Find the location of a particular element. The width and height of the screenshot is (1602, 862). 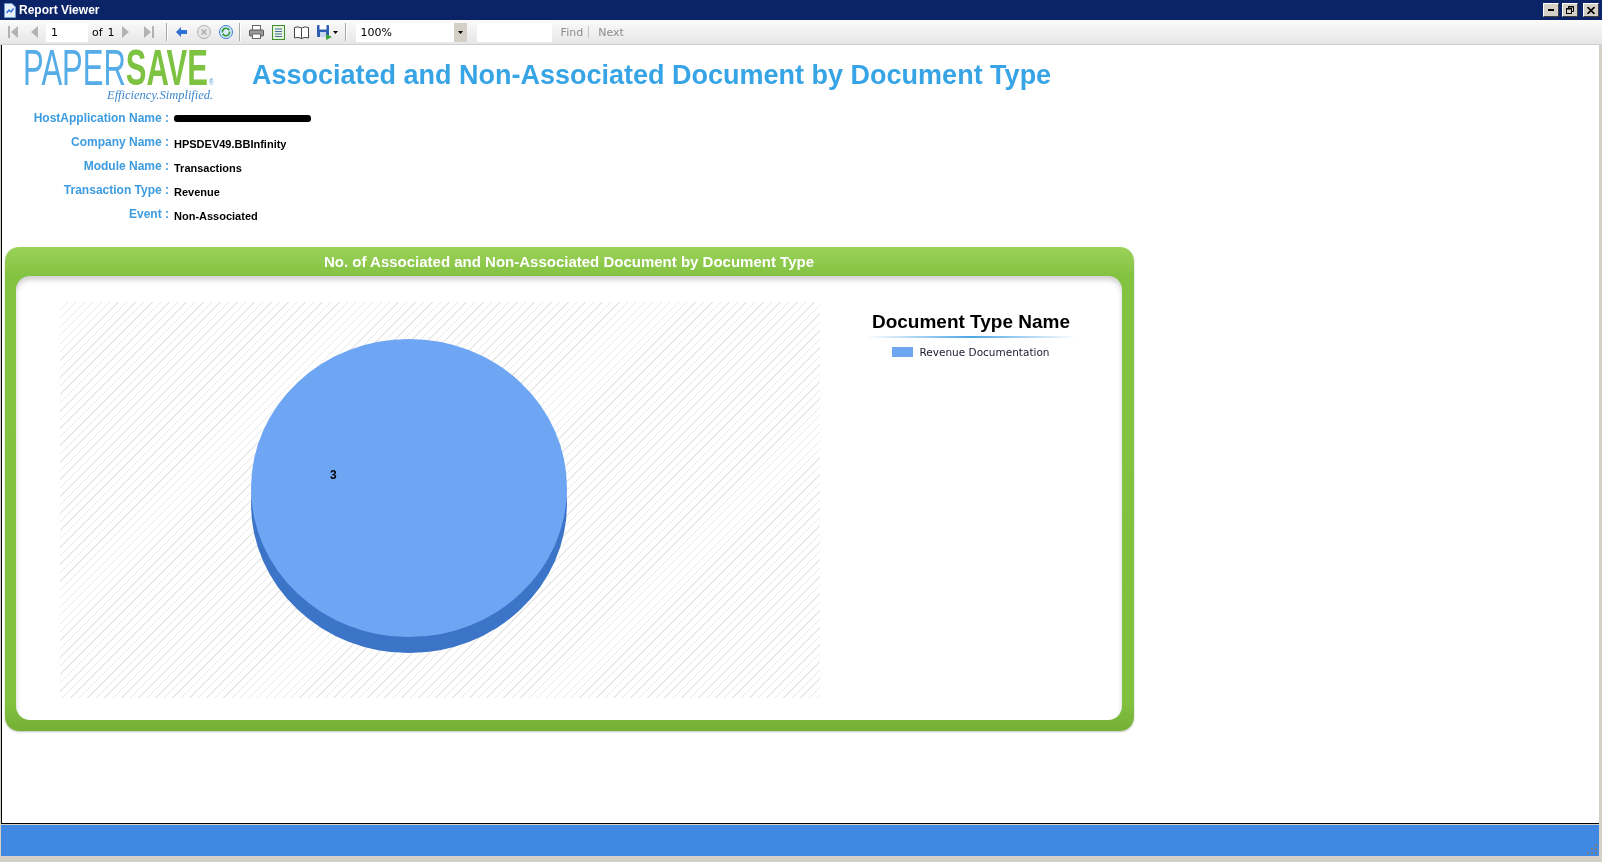

refresh-button is located at coordinates (225, 32).